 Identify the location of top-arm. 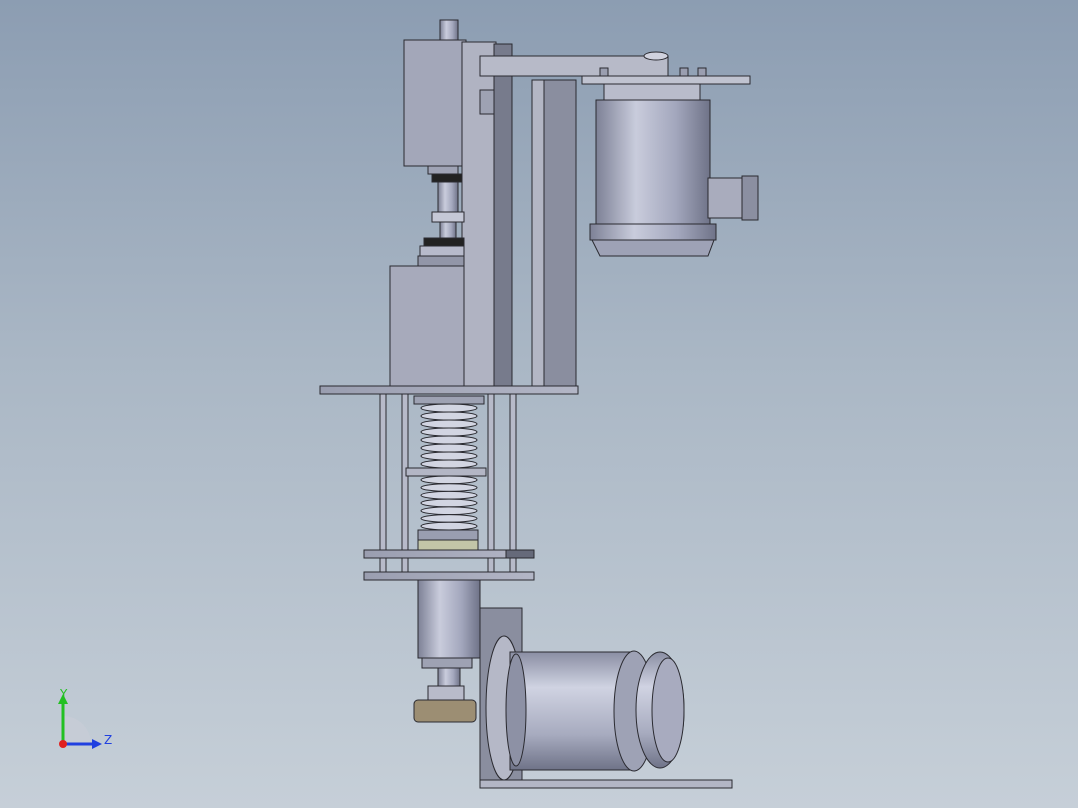
(574, 66).